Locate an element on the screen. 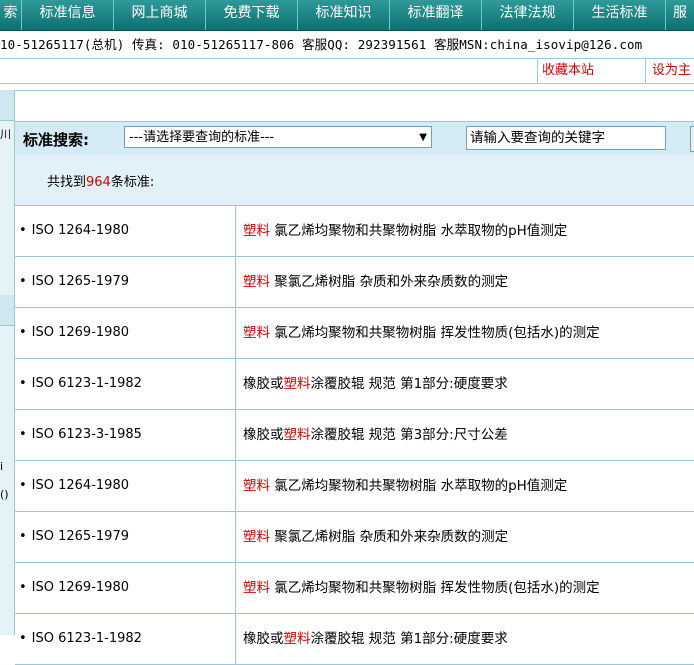 The image size is (694, 665). standard-select: ---请选择要查询的标准--- ▼ is located at coordinates (278, 137).